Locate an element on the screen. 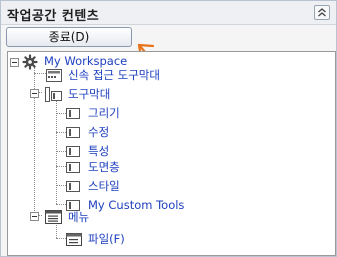 The image size is (337, 257). tree-node-label: 메뉴 is located at coordinates (79, 217).